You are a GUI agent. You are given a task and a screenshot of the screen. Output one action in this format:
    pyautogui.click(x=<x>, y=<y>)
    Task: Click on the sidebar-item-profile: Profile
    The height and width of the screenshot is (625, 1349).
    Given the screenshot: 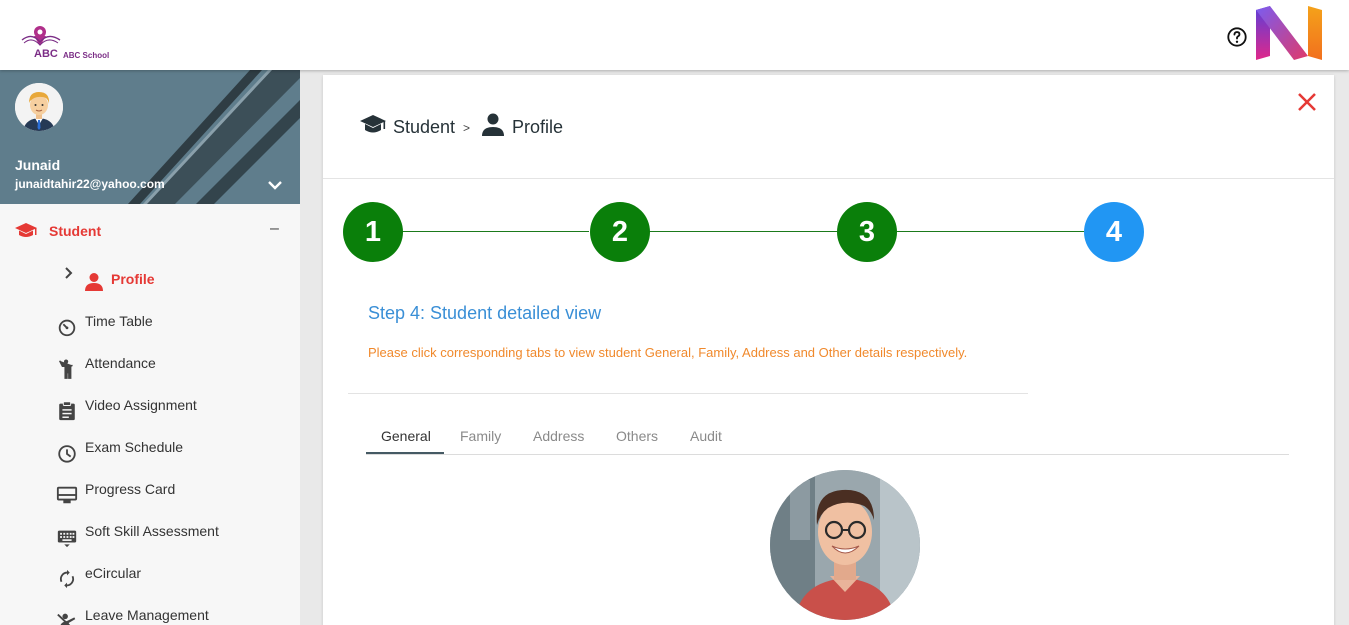 What is the action you would take?
    pyautogui.click(x=150, y=281)
    